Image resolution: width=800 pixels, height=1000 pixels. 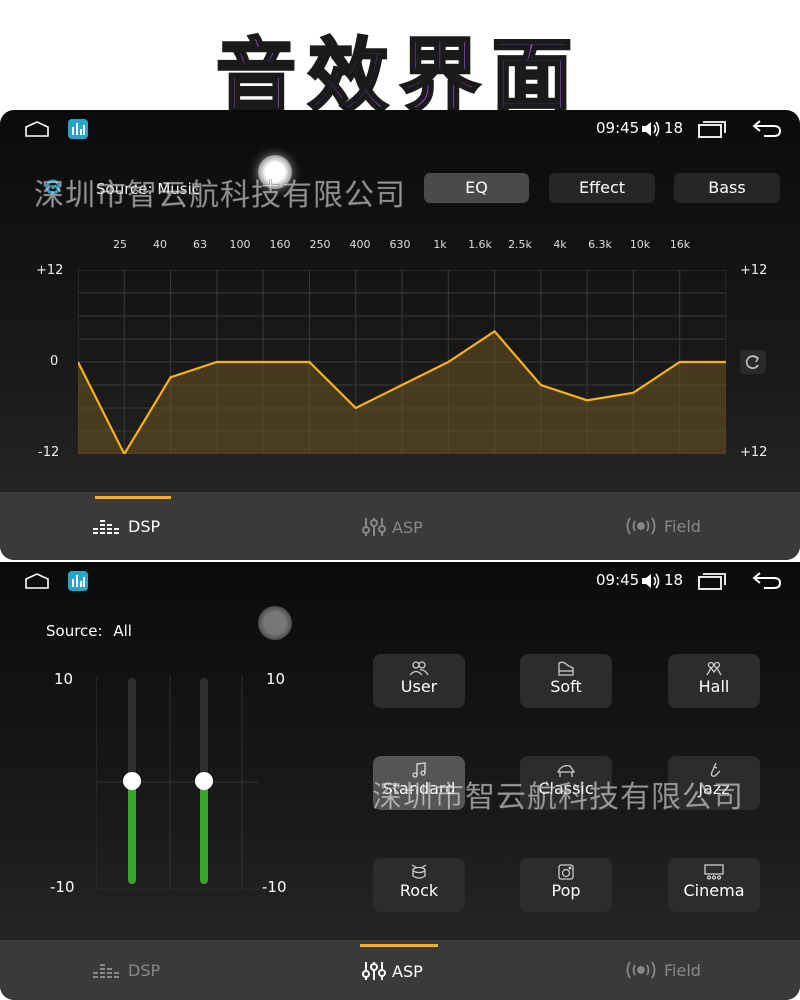 What do you see at coordinates (74, 631) in the screenshot?
I see `source-label: Source:` at bounding box center [74, 631].